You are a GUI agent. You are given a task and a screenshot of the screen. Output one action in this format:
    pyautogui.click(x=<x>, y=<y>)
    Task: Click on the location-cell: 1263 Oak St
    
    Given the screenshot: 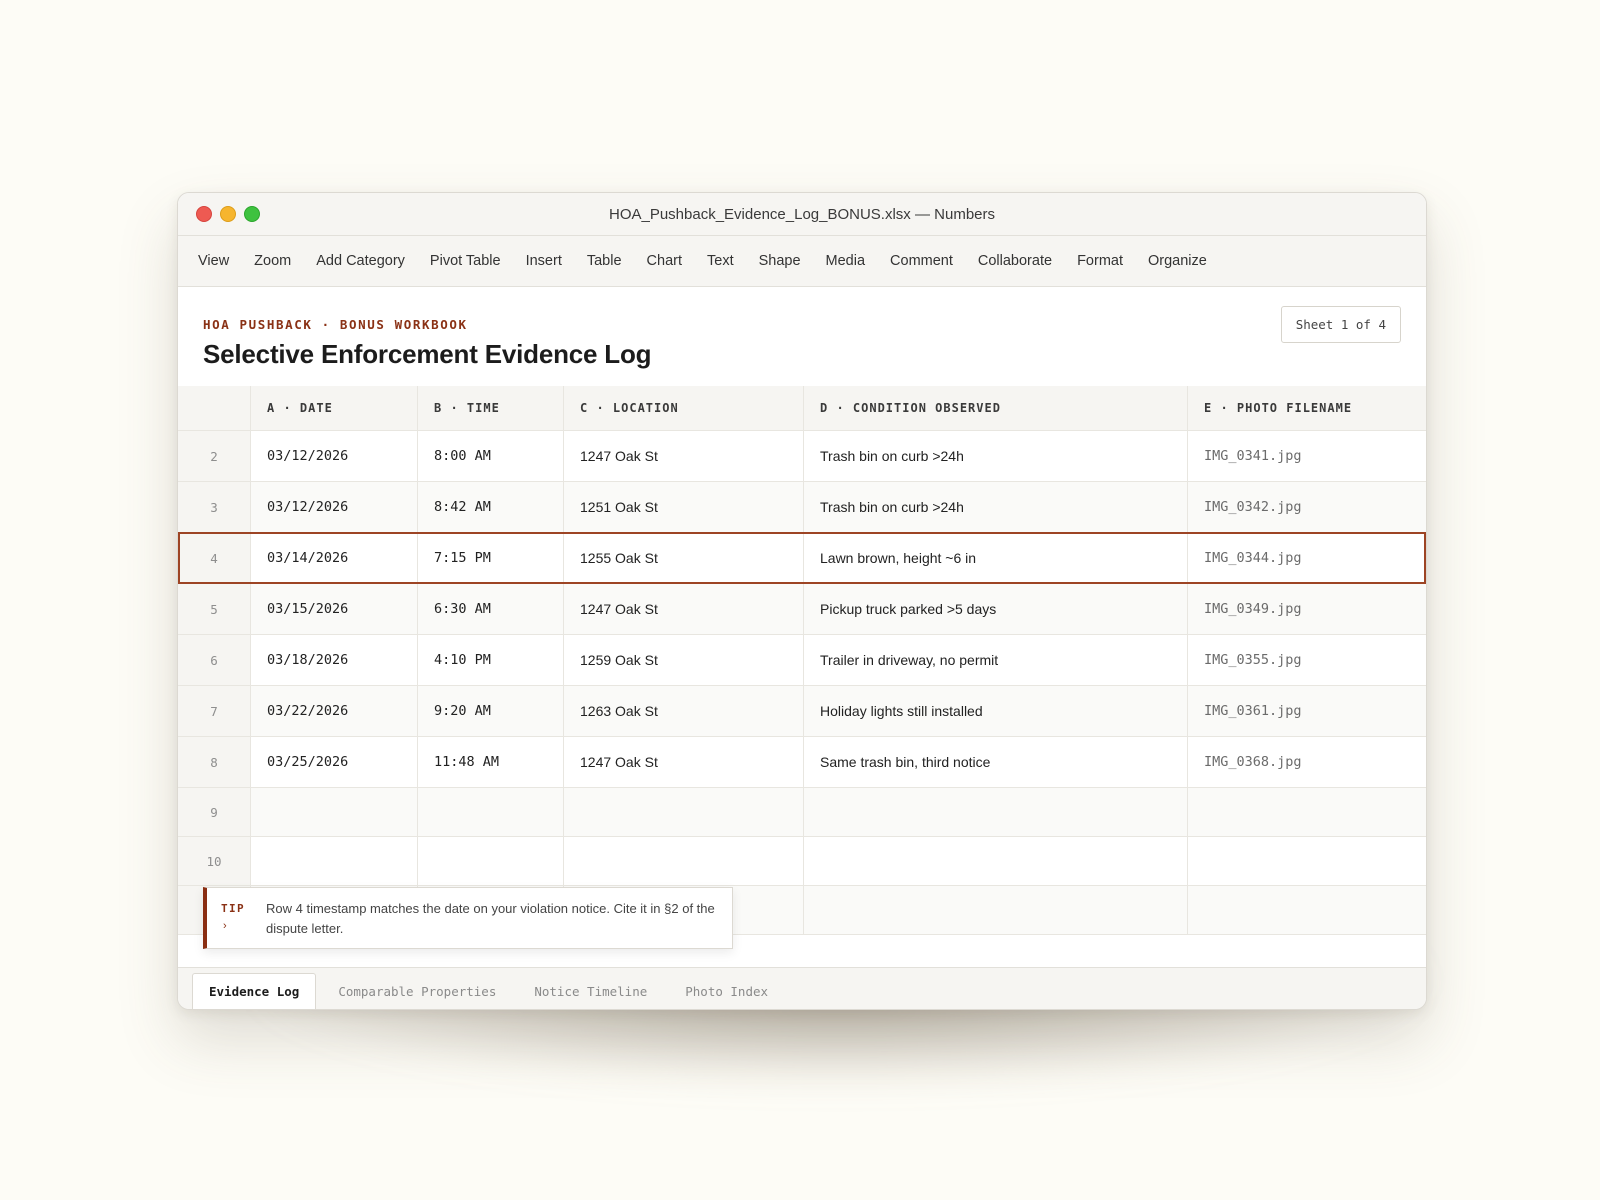 What is the action you would take?
    pyautogui.click(x=684, y=711)
    